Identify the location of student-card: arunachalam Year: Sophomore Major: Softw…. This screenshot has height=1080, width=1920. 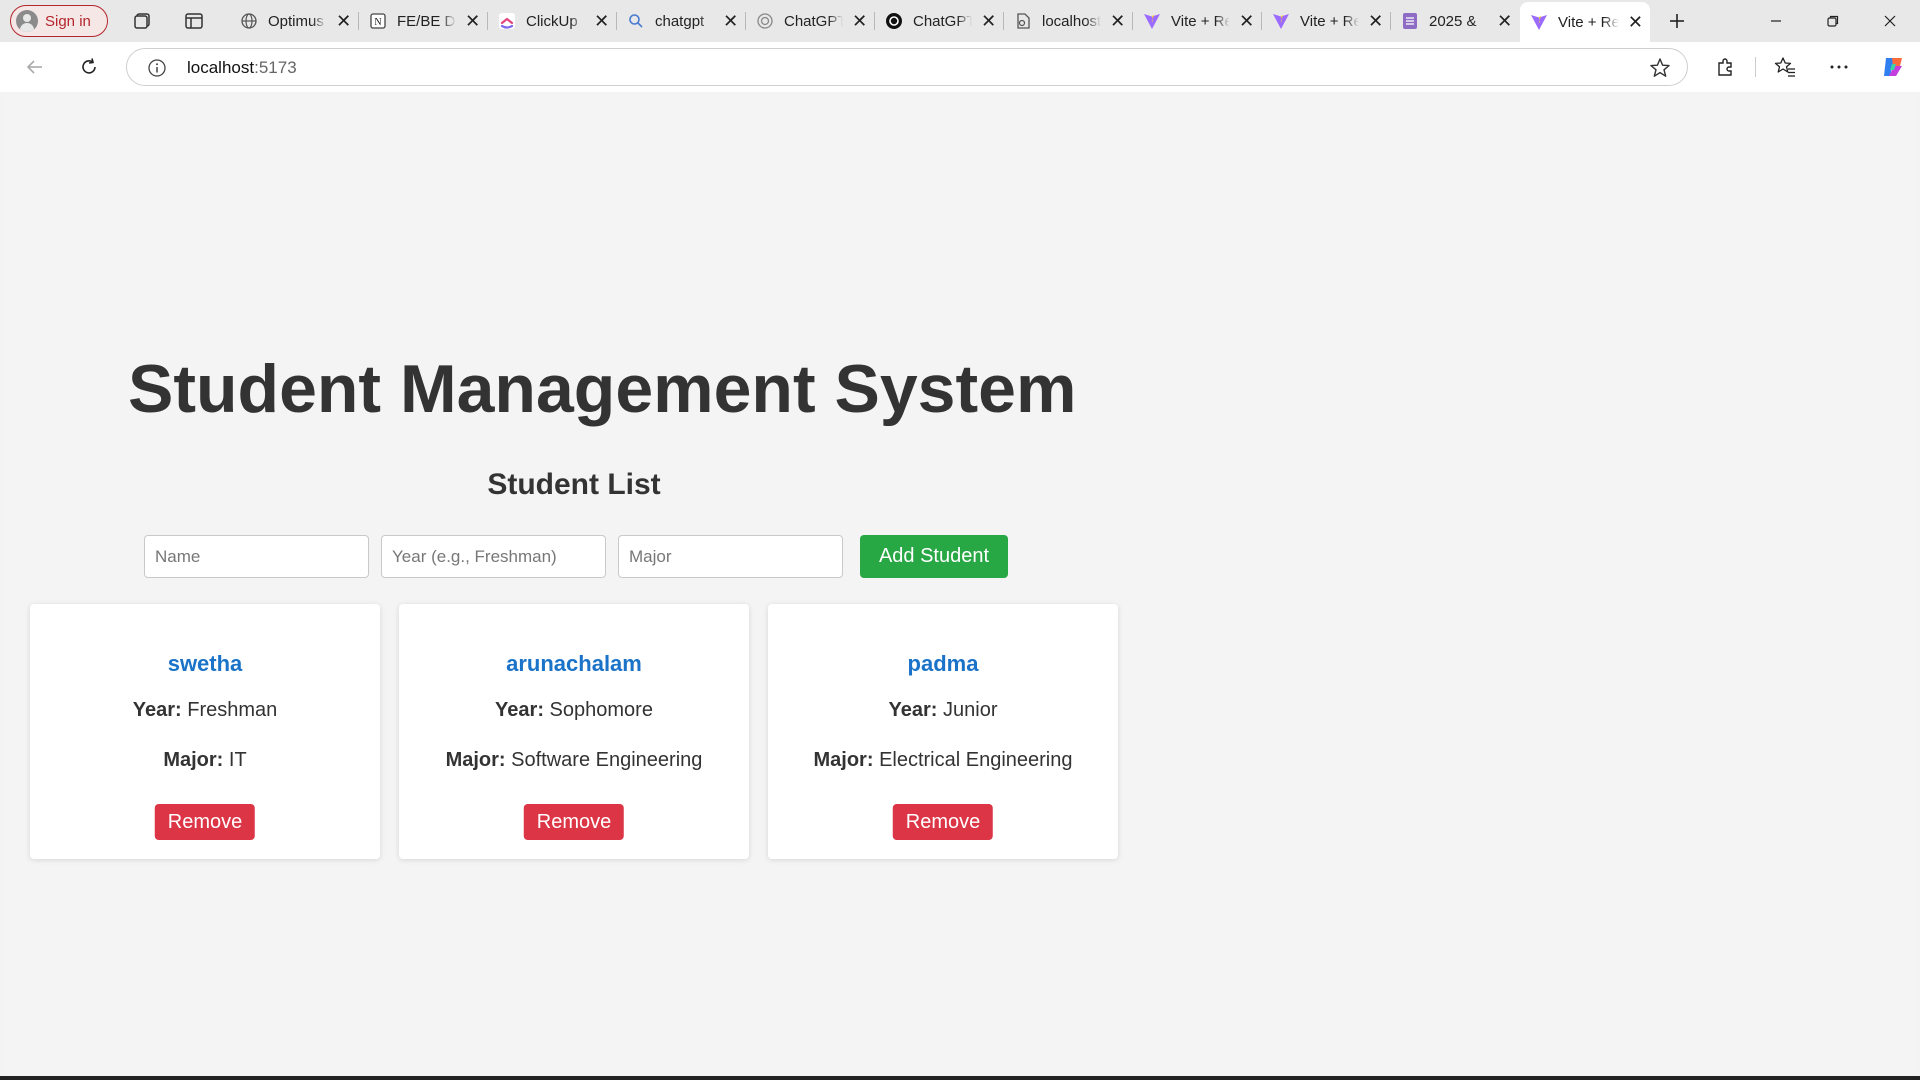
(574, 731).